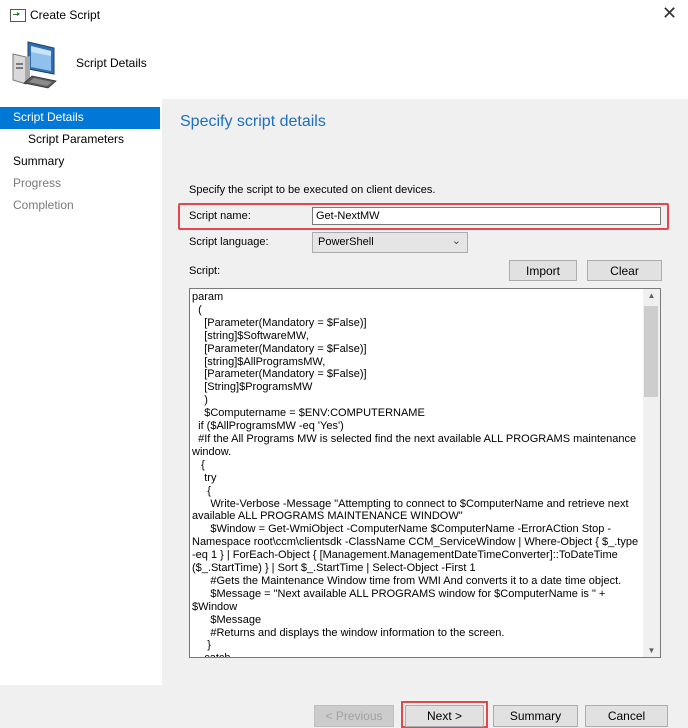 The image size is (688, 728). Describe the element at coordinates (205, 271) in the screenshot. I see `script-label: Script:` at that location.